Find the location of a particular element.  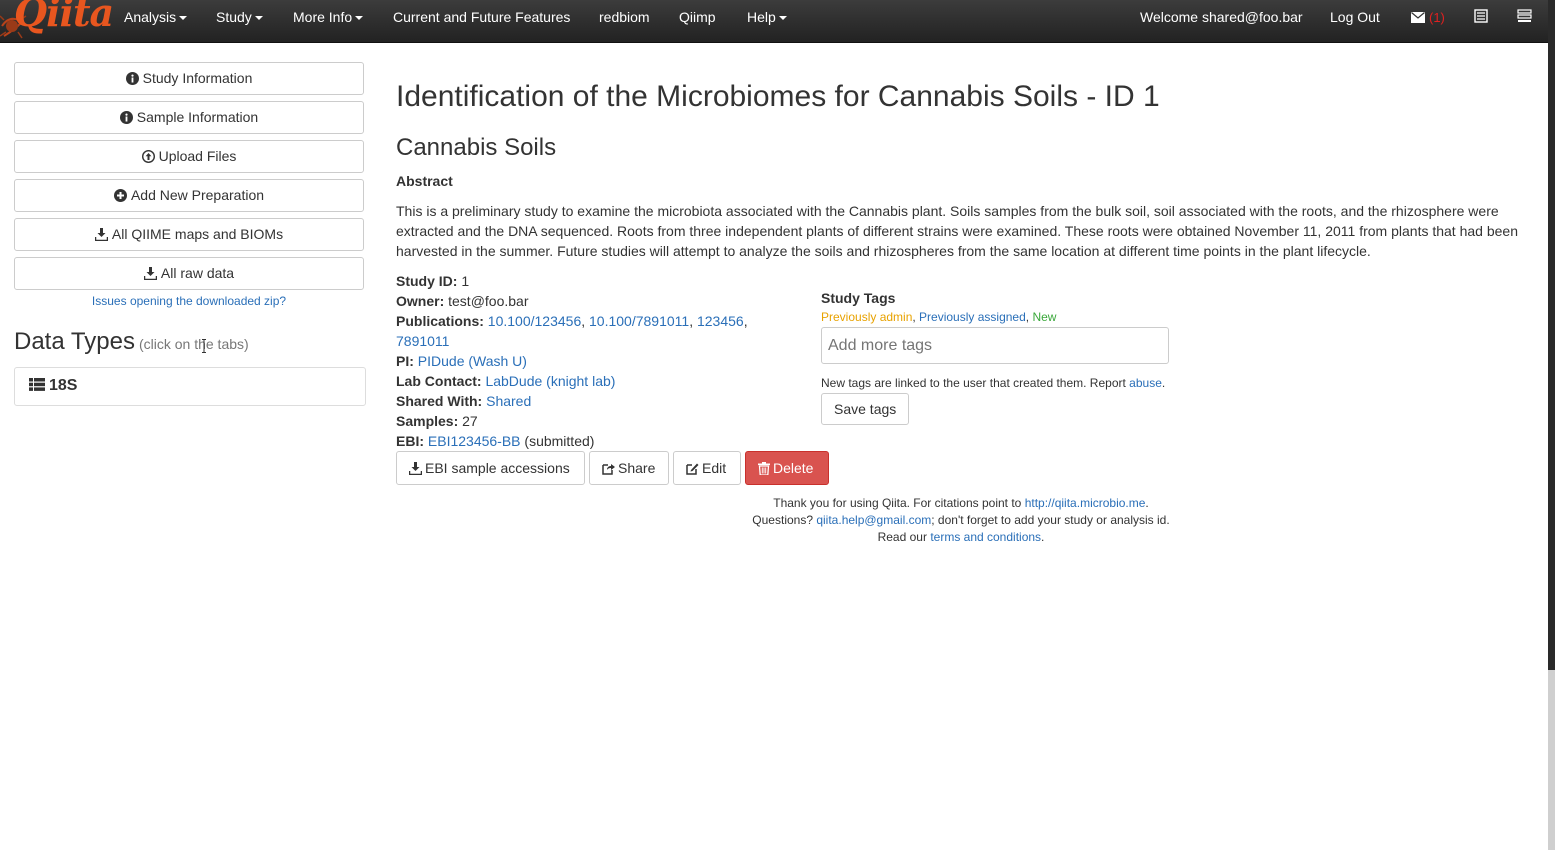

data-types-hint: (click on the tabs) is located at coordinates (193, 344).